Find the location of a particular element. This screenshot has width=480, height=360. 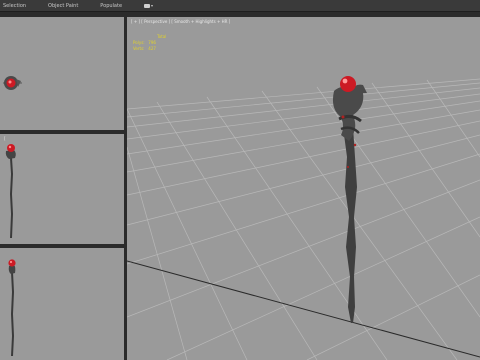

staff-model is located at coordinates (349, 199).